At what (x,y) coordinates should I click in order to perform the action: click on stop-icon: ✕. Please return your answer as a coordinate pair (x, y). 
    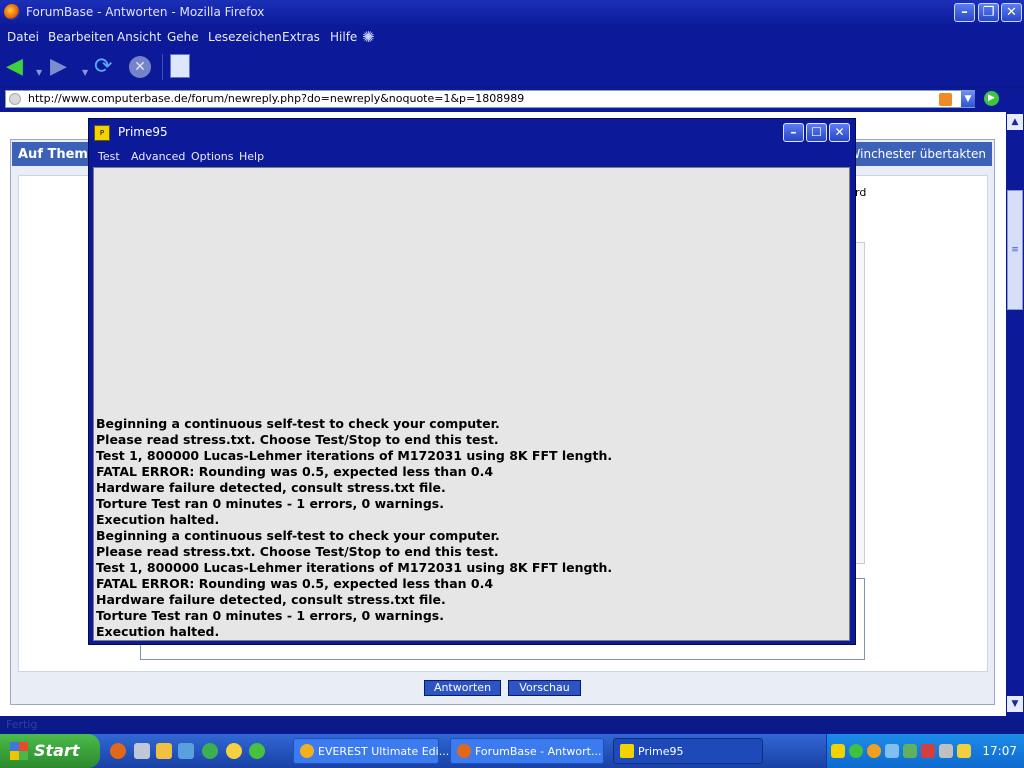
    Looking at the image, I should click on (140, 67).